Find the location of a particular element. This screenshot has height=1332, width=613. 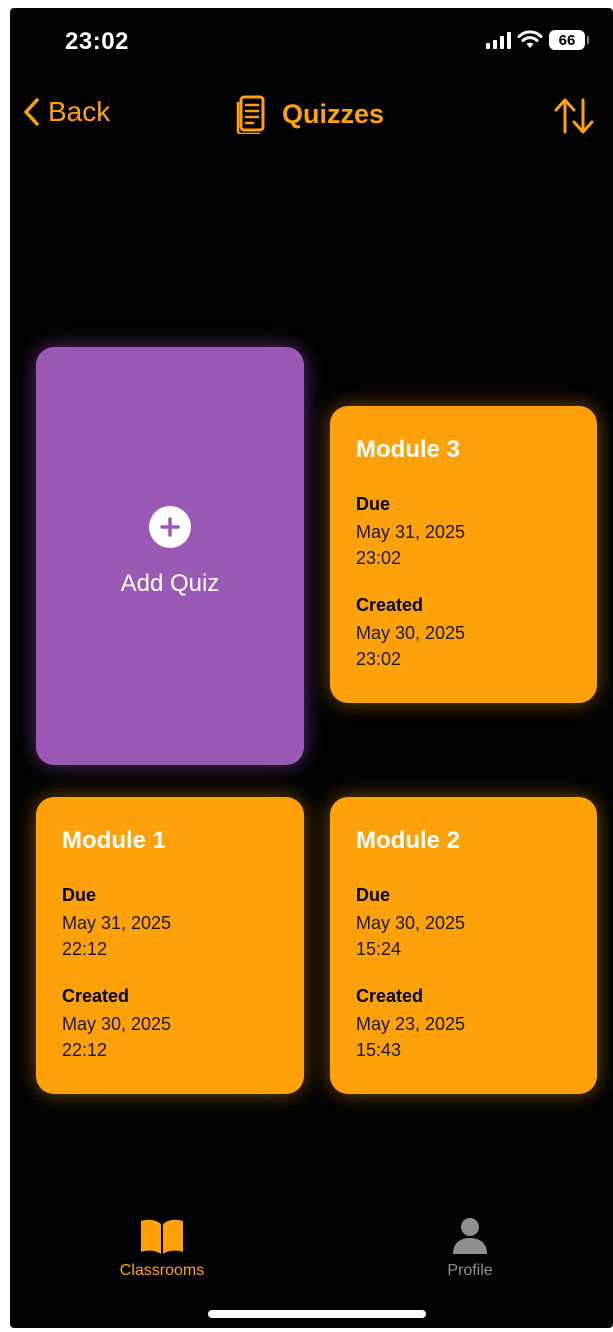

plus-circle-icon is located at coordinates (170, 527).